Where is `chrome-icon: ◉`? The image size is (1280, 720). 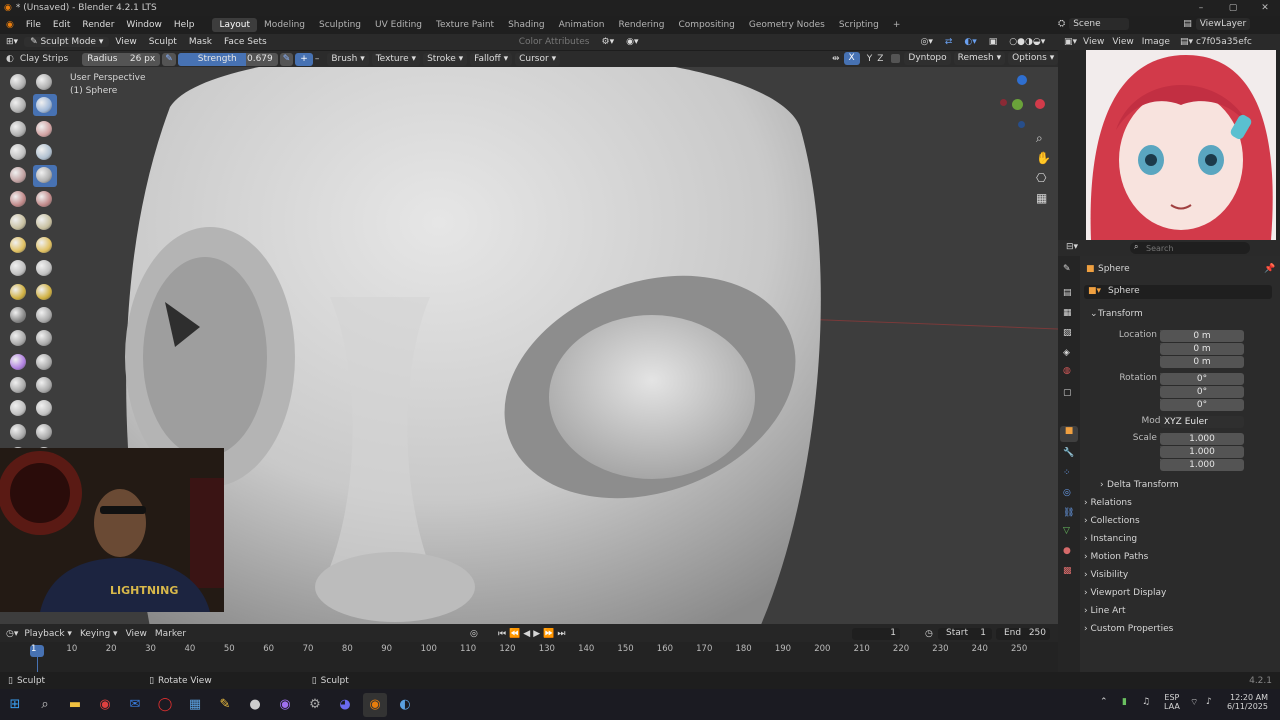
chrome-icon: ◉ is located at coordinates (105, 705).